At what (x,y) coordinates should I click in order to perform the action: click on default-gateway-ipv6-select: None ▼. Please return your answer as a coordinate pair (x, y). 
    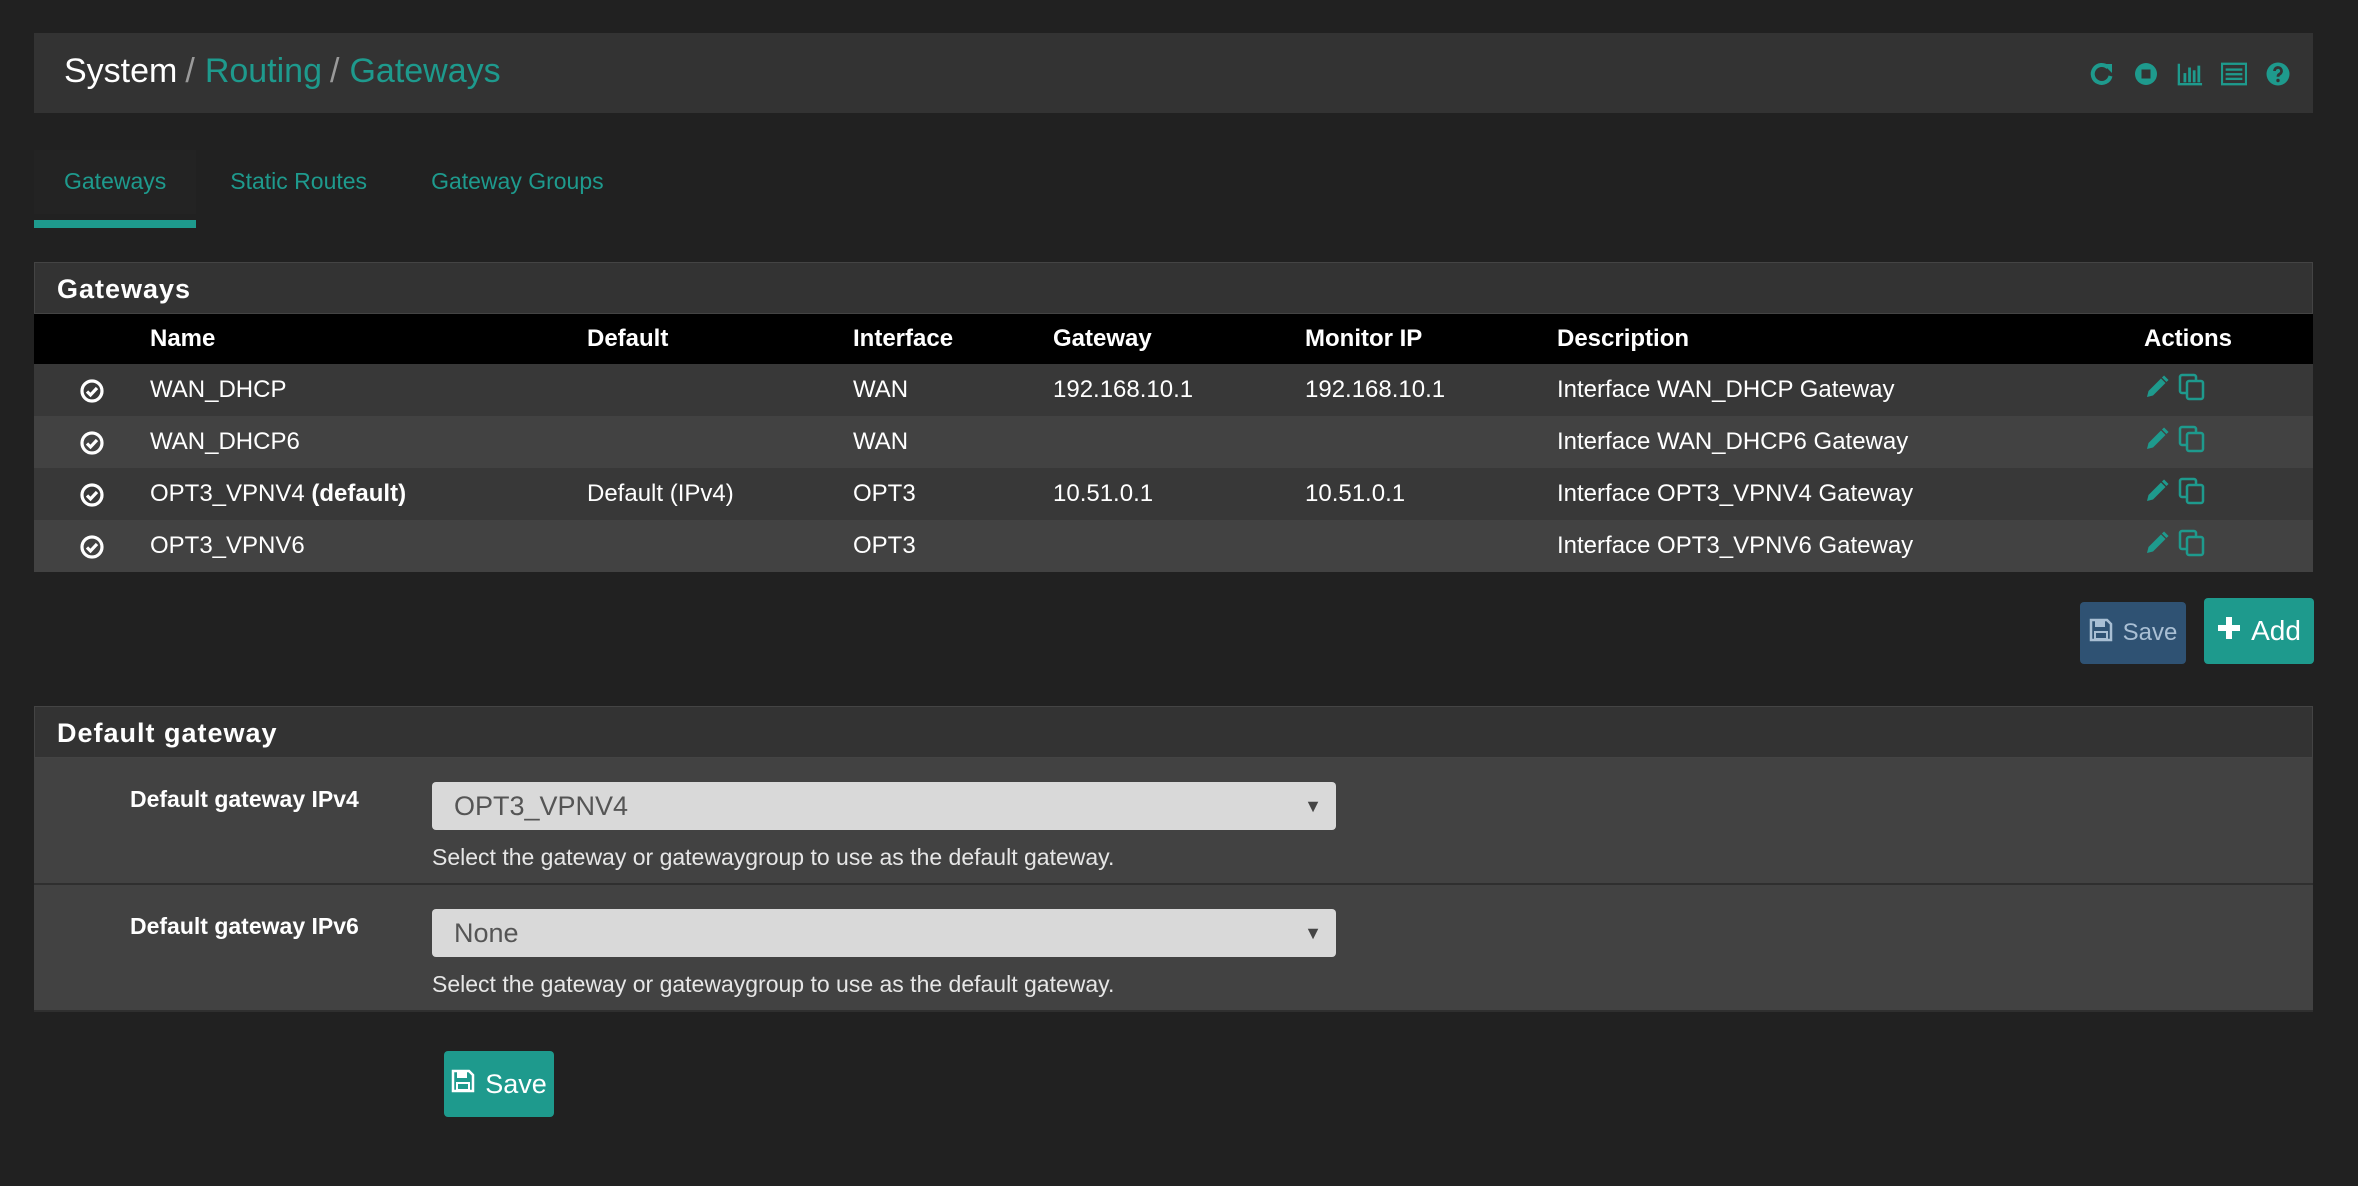
    Looking at the image, I should click on (884, 933).